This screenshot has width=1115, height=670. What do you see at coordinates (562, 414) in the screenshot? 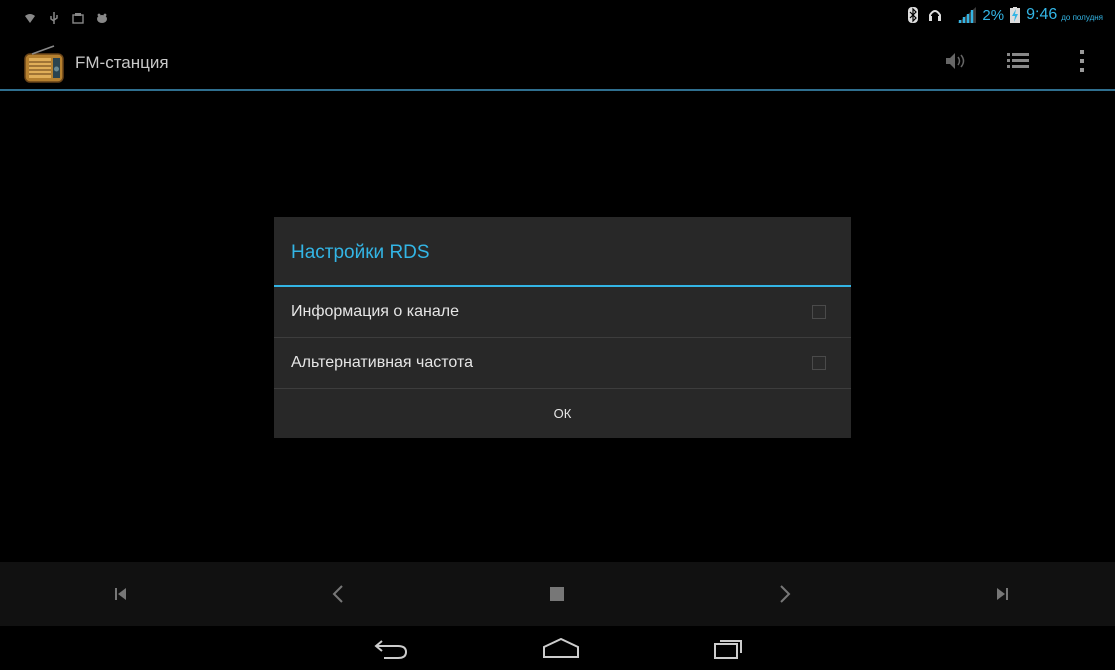
I see `ok-button: ОК` at bounding box center [562, 414].